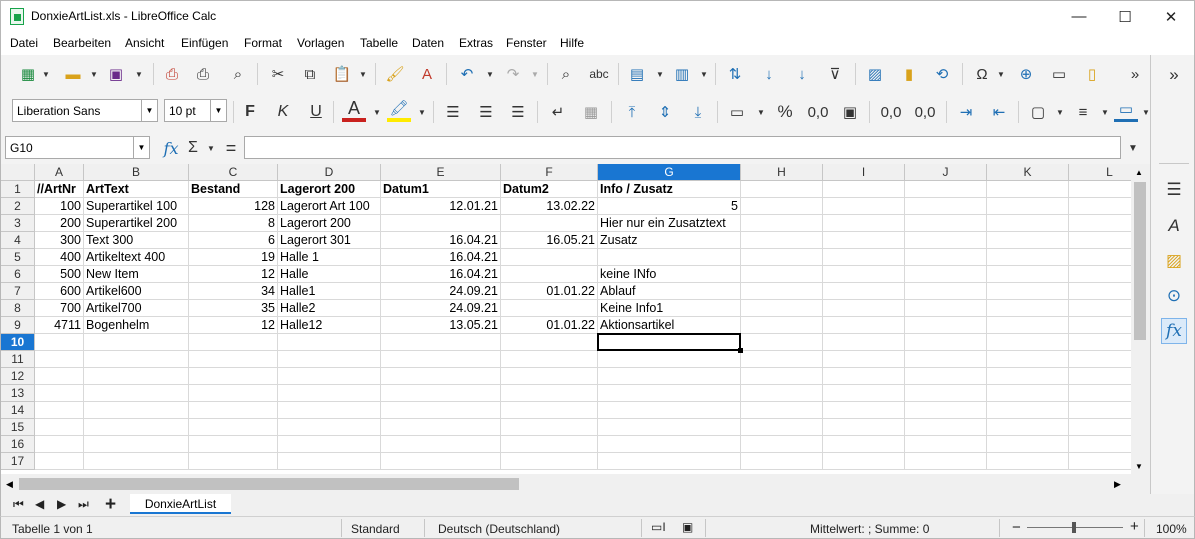 The height and width of the screenshot is (539, 1195). What do you see at coordinates (18, 325) in the screenshot?
I see `row-header: 9` at bounding box center [18, 325].